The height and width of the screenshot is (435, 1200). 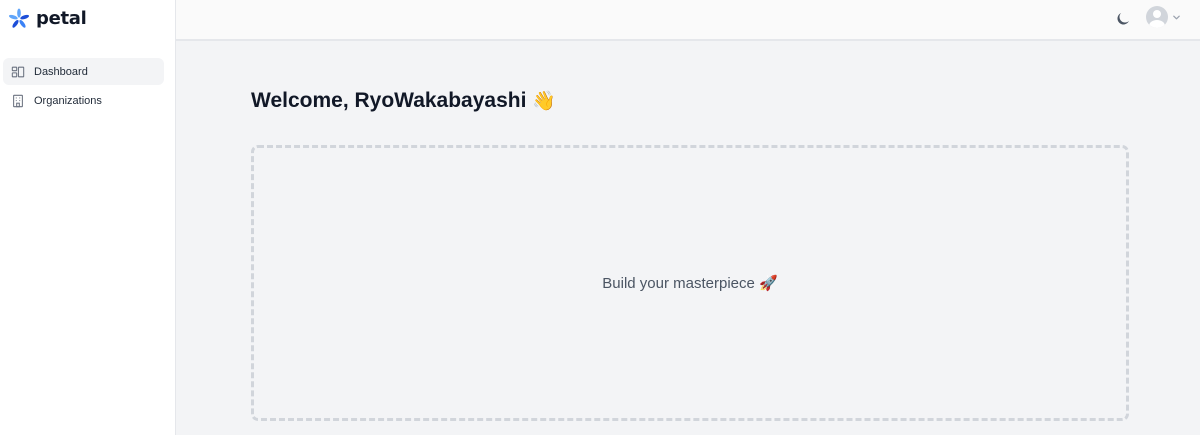 I want to click on main-content: Welcome, RyoWakabayashi 👋, so click(x=690, y=101).